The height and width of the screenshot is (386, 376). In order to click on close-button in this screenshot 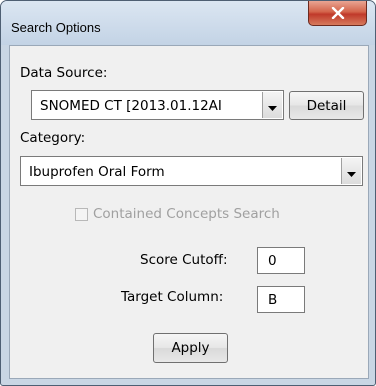, I will do `click(337, 13)`.